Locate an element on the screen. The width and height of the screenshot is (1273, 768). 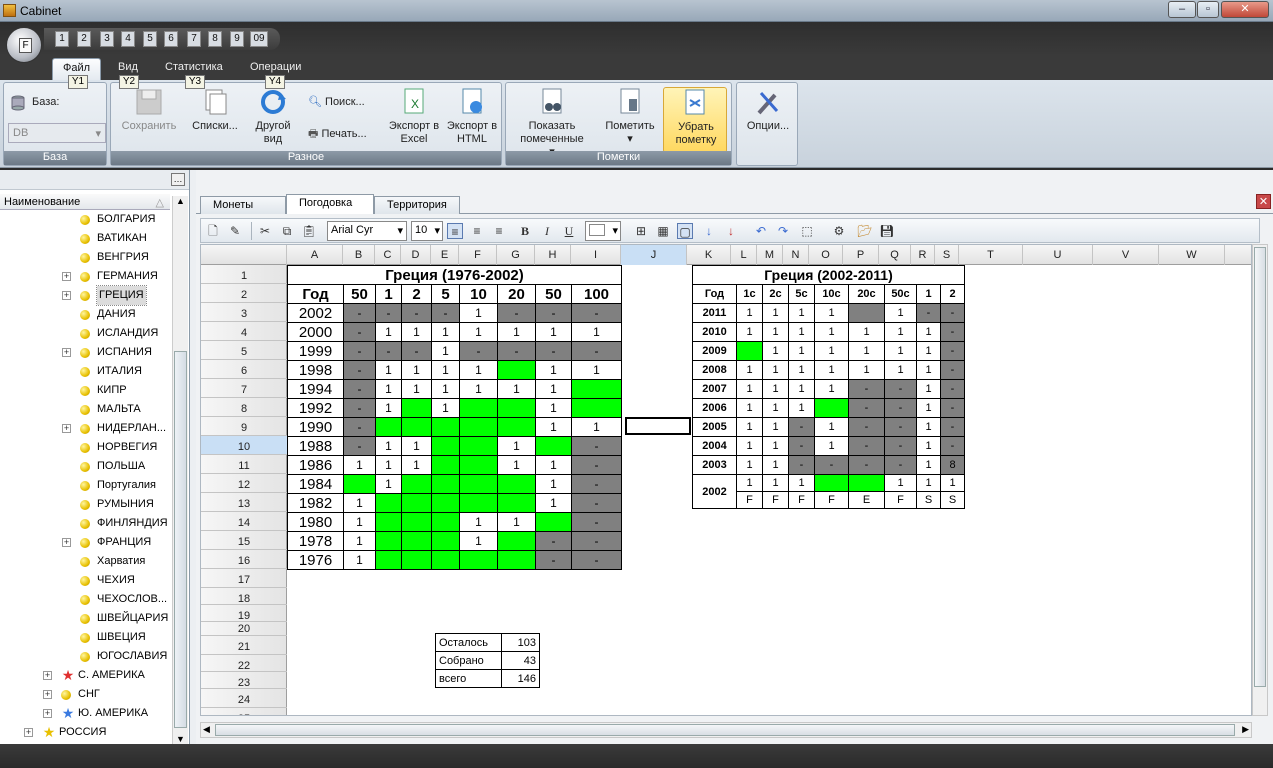
year-cell: 2002 is located at coordinates (315, 313).